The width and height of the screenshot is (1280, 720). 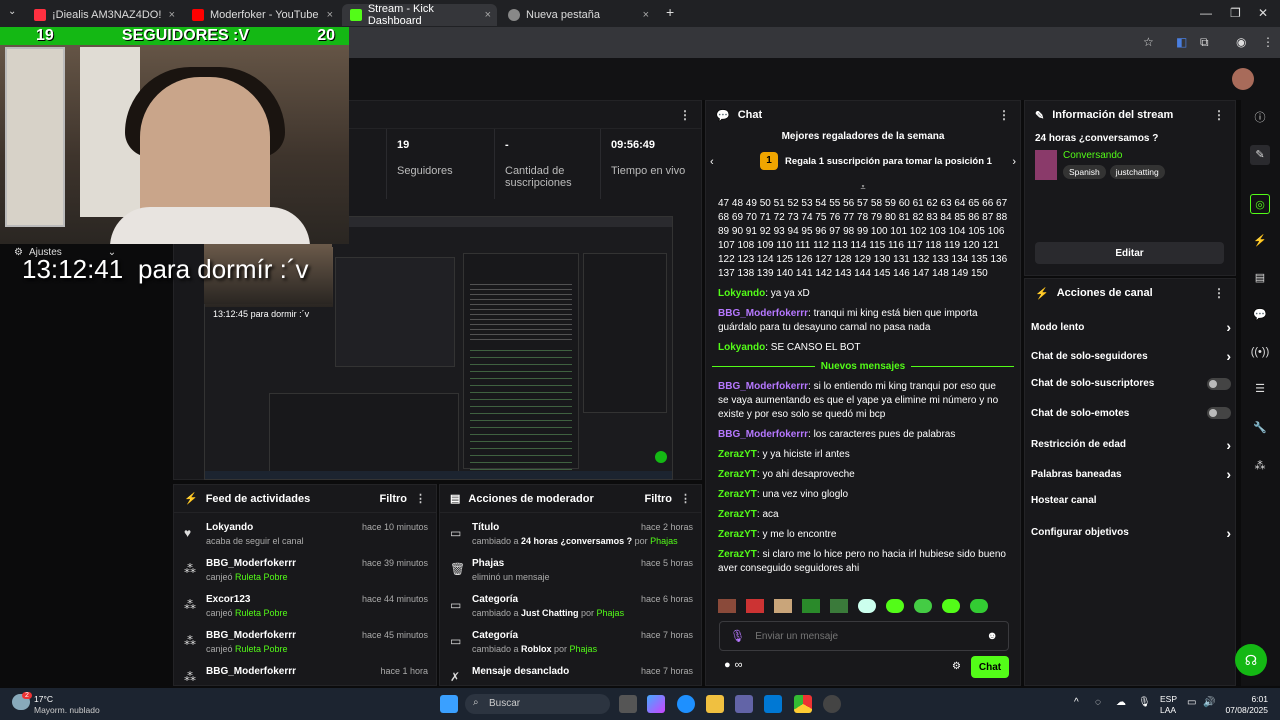 I want to click on tray-icon: ◌, so click(x=1098, y=702).